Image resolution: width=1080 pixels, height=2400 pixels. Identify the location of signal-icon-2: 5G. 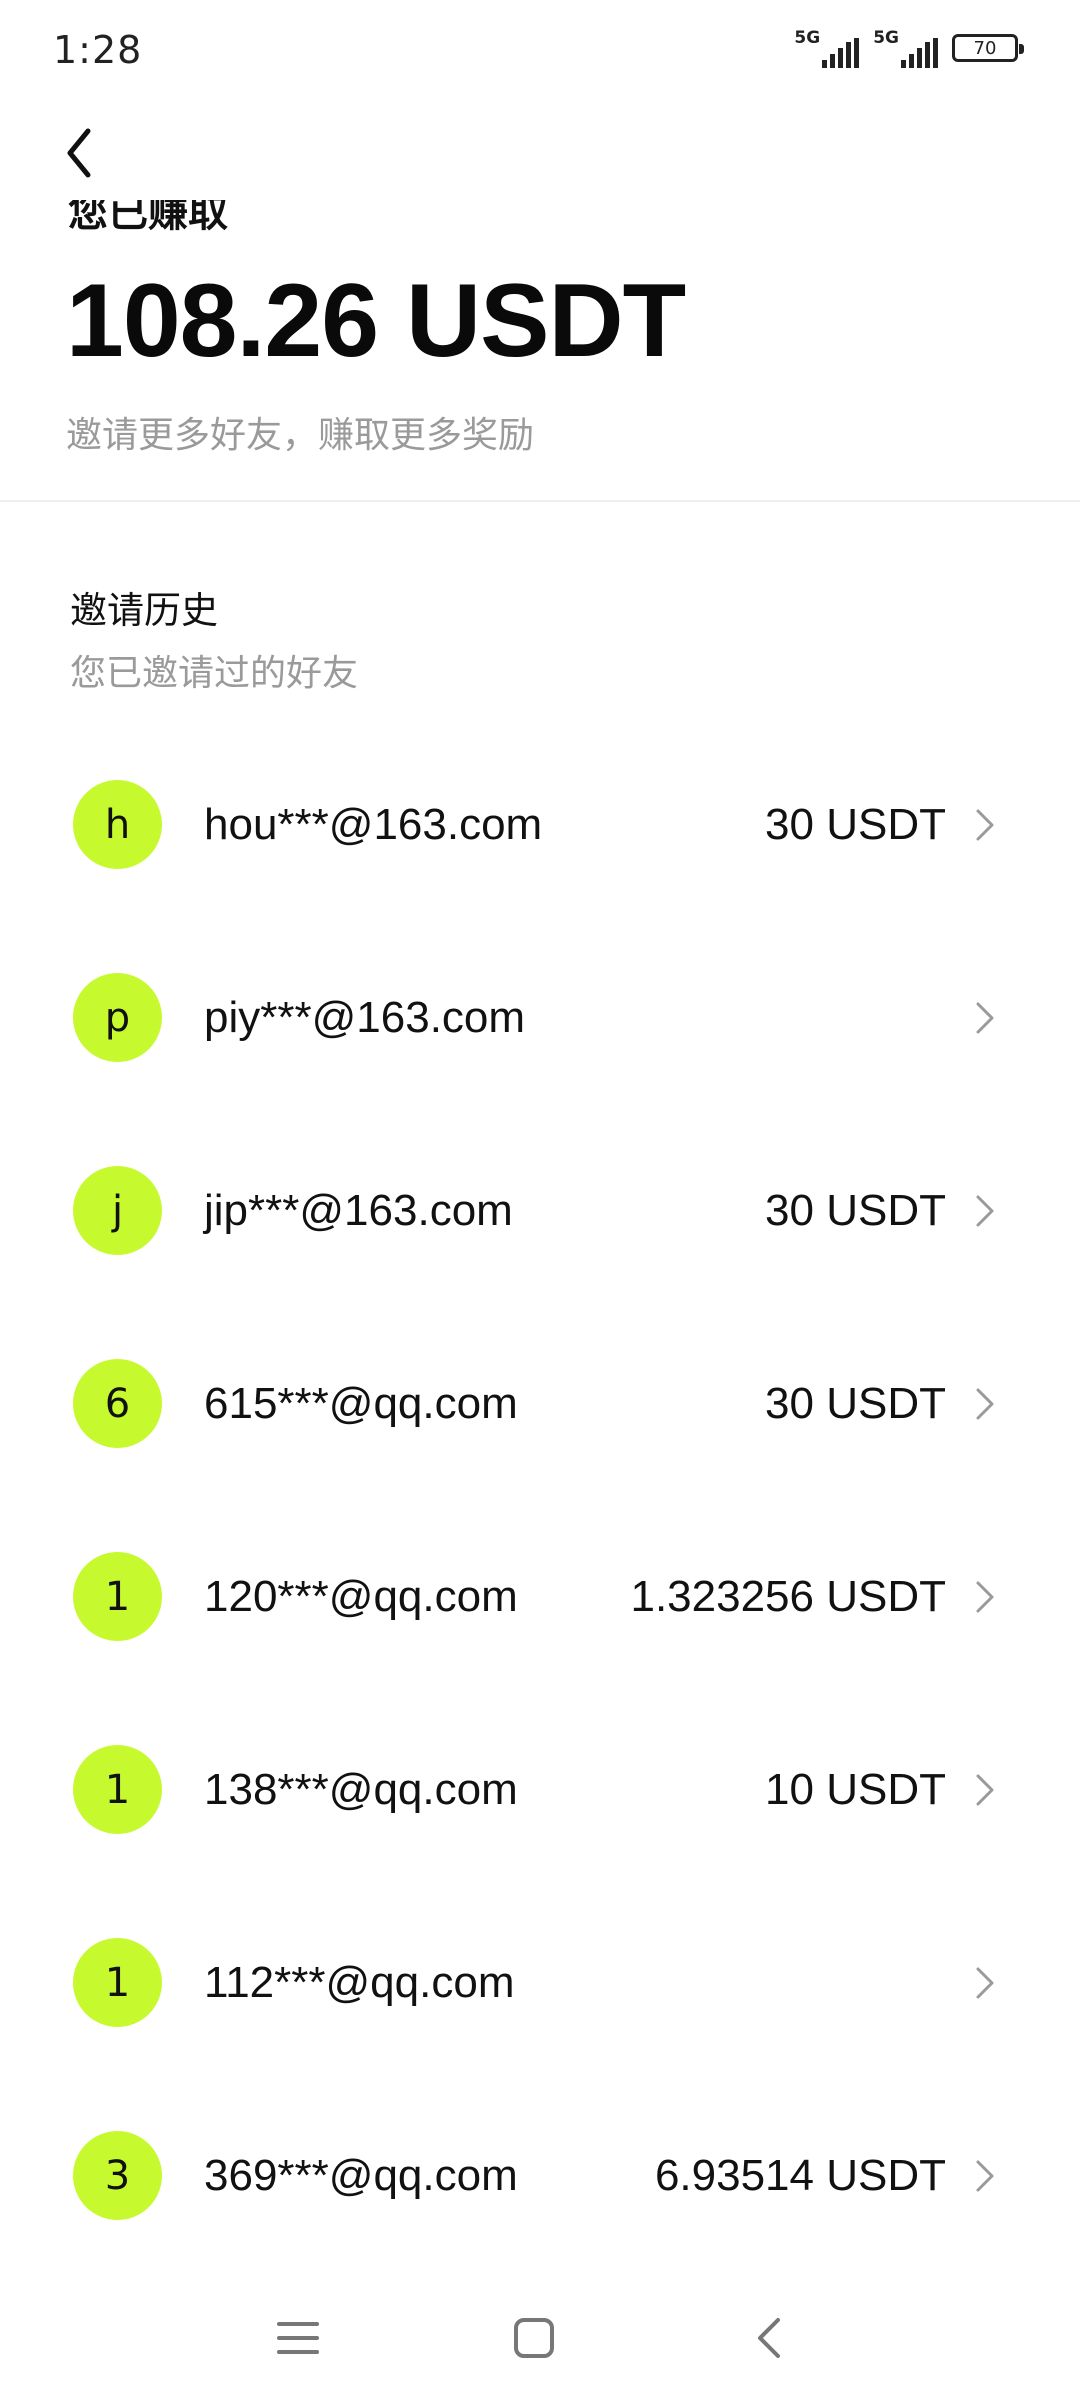
(905, 48).